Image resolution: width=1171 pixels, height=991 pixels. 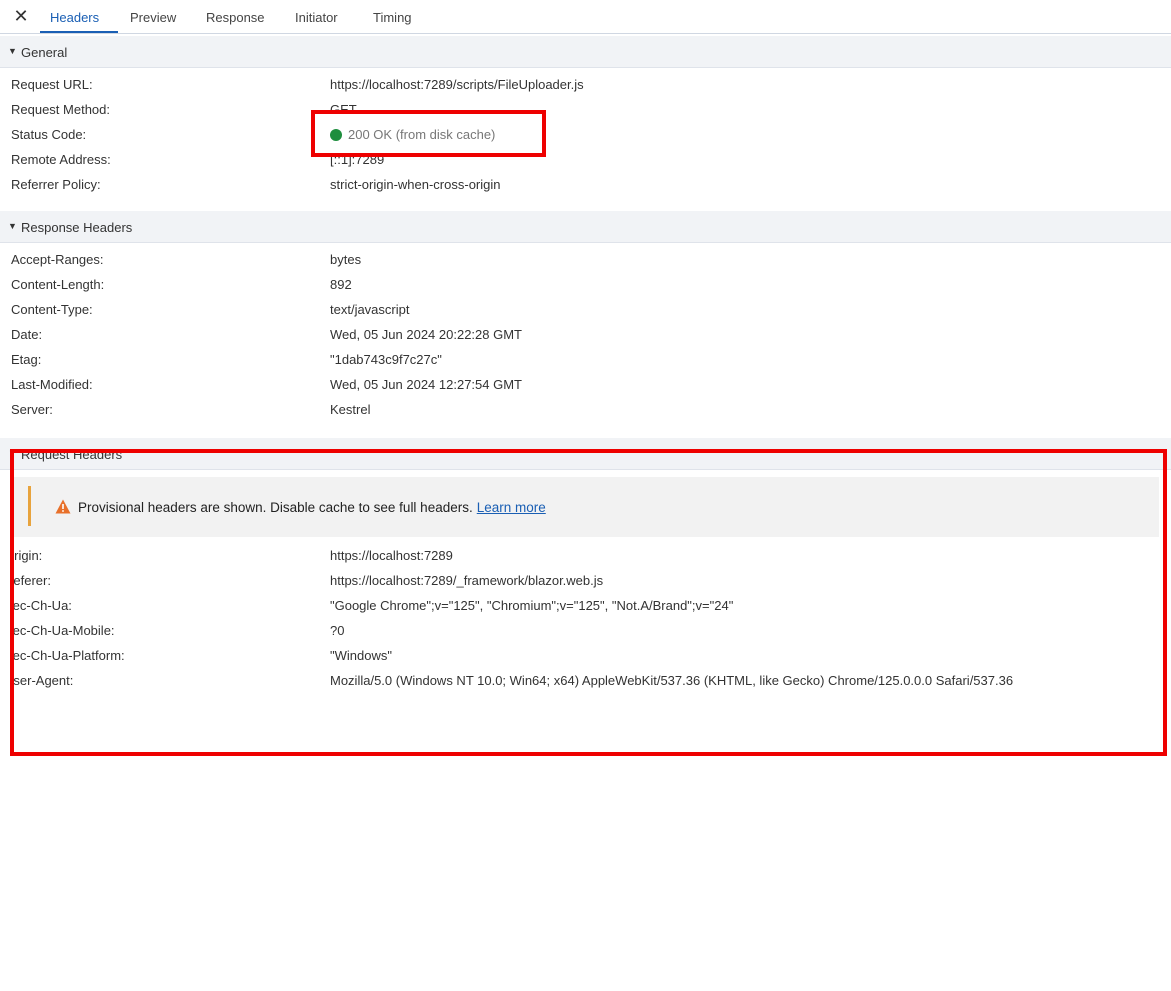 I want to click on header-key: Sec-Ch-Ua-Platform:, so click(x=64, y=655).